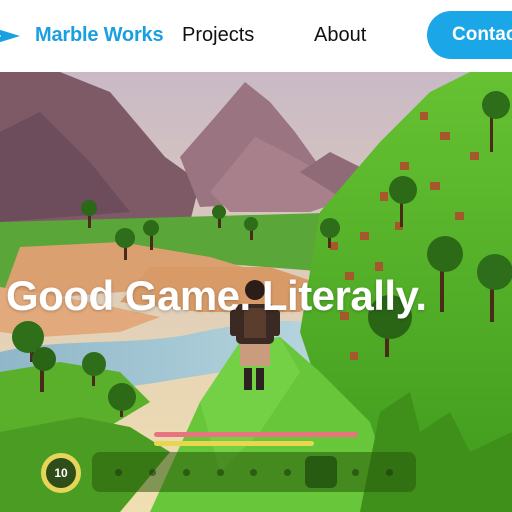 Image resolution: width=512 pixels, height=512 pixels. I want to click on nav-about-link: About, so click(340, 35).